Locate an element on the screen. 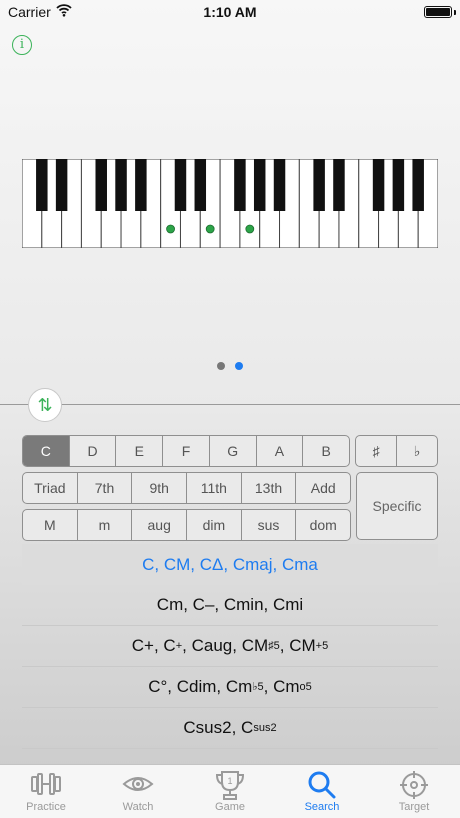 This screenshot has width=460, height=818. chord-text: C+, C is located at coordinates (153, 645).